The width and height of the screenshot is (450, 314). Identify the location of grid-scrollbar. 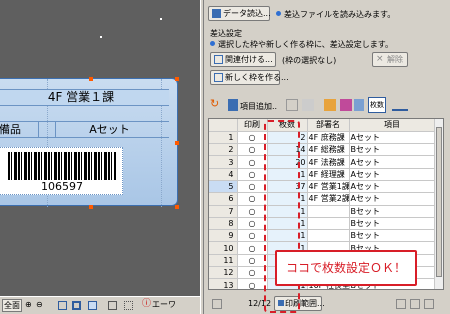
(438, 204).